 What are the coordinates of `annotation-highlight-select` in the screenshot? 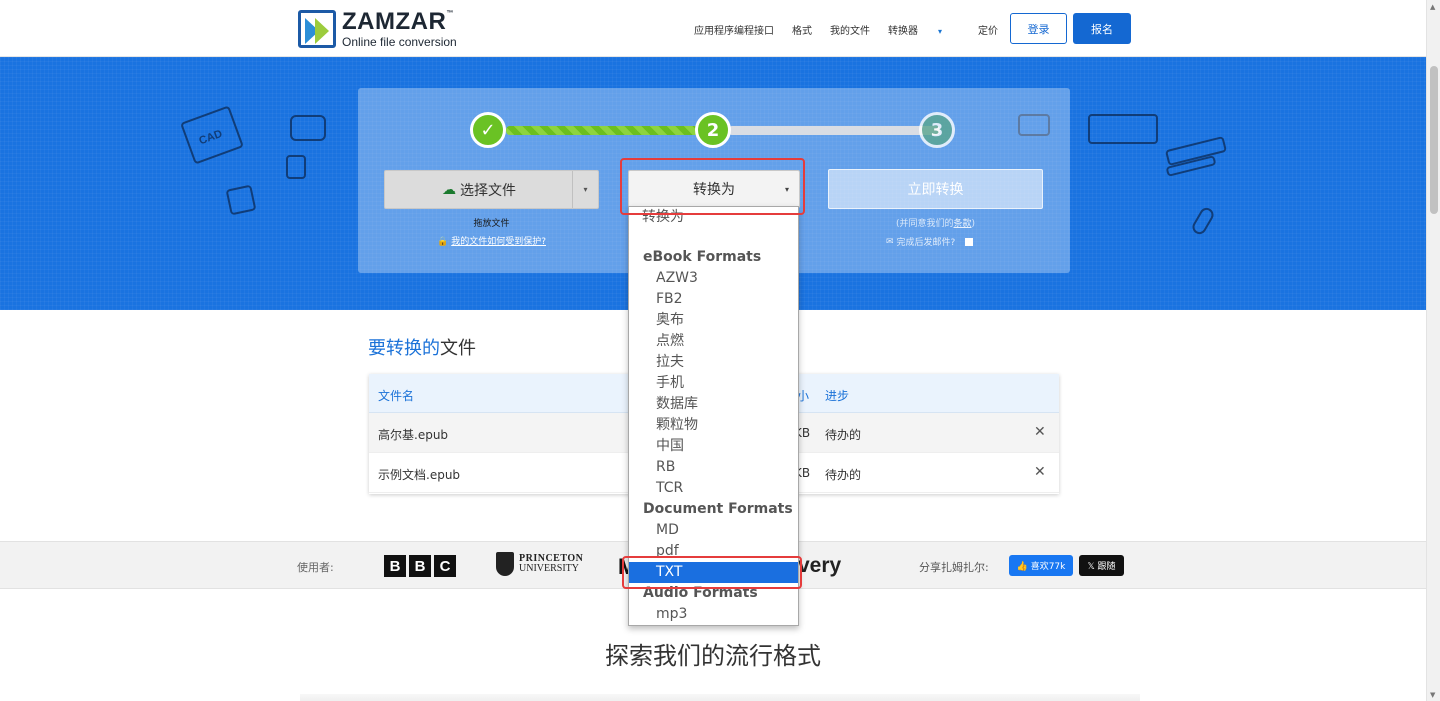 It's located at (712, 186).